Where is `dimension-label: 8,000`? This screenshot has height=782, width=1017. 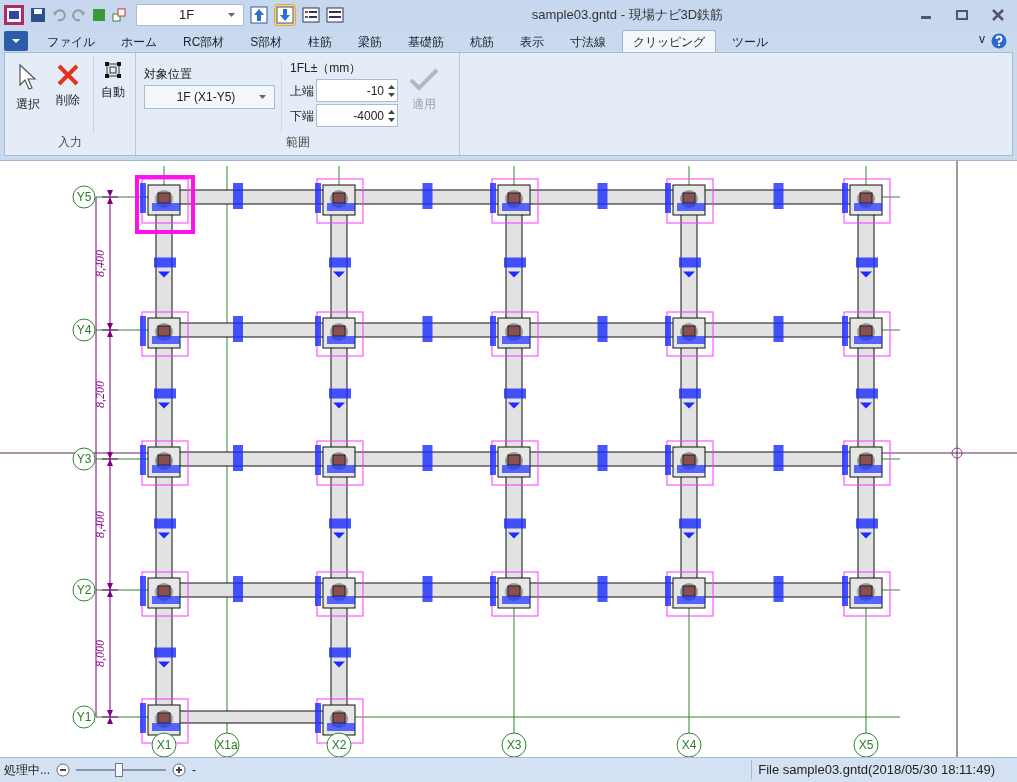
dimension-label: 8,000 is located at coordinates (100, 653).